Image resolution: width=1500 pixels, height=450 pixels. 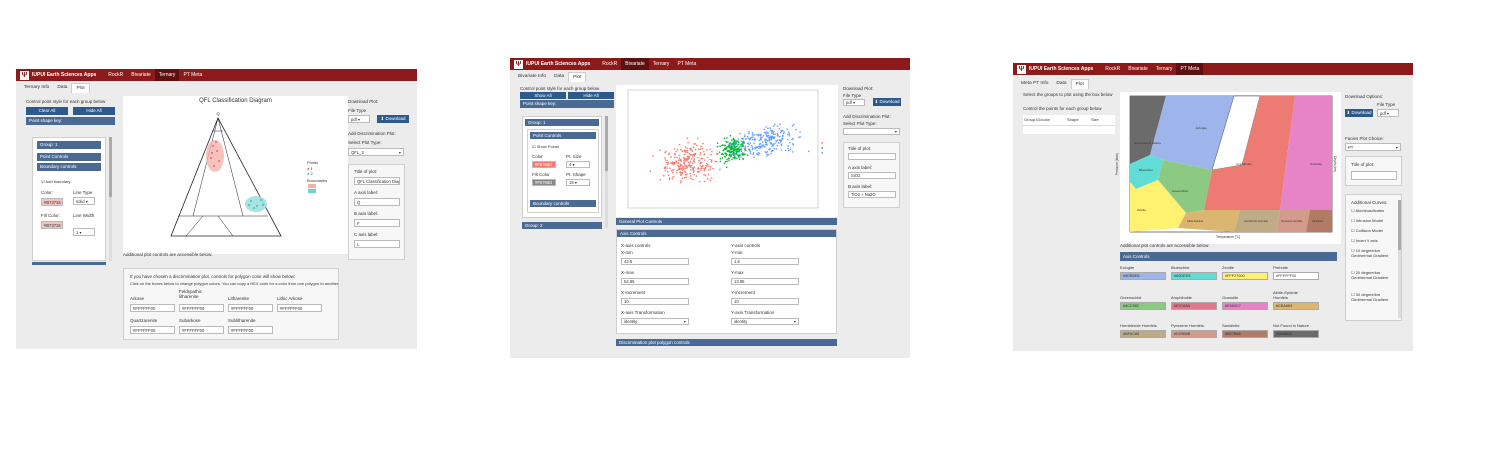 What do you see at coordinates (544, 164) in the screenshot?
I see `color-input: #F8766D` at bounding box center [544, 164].